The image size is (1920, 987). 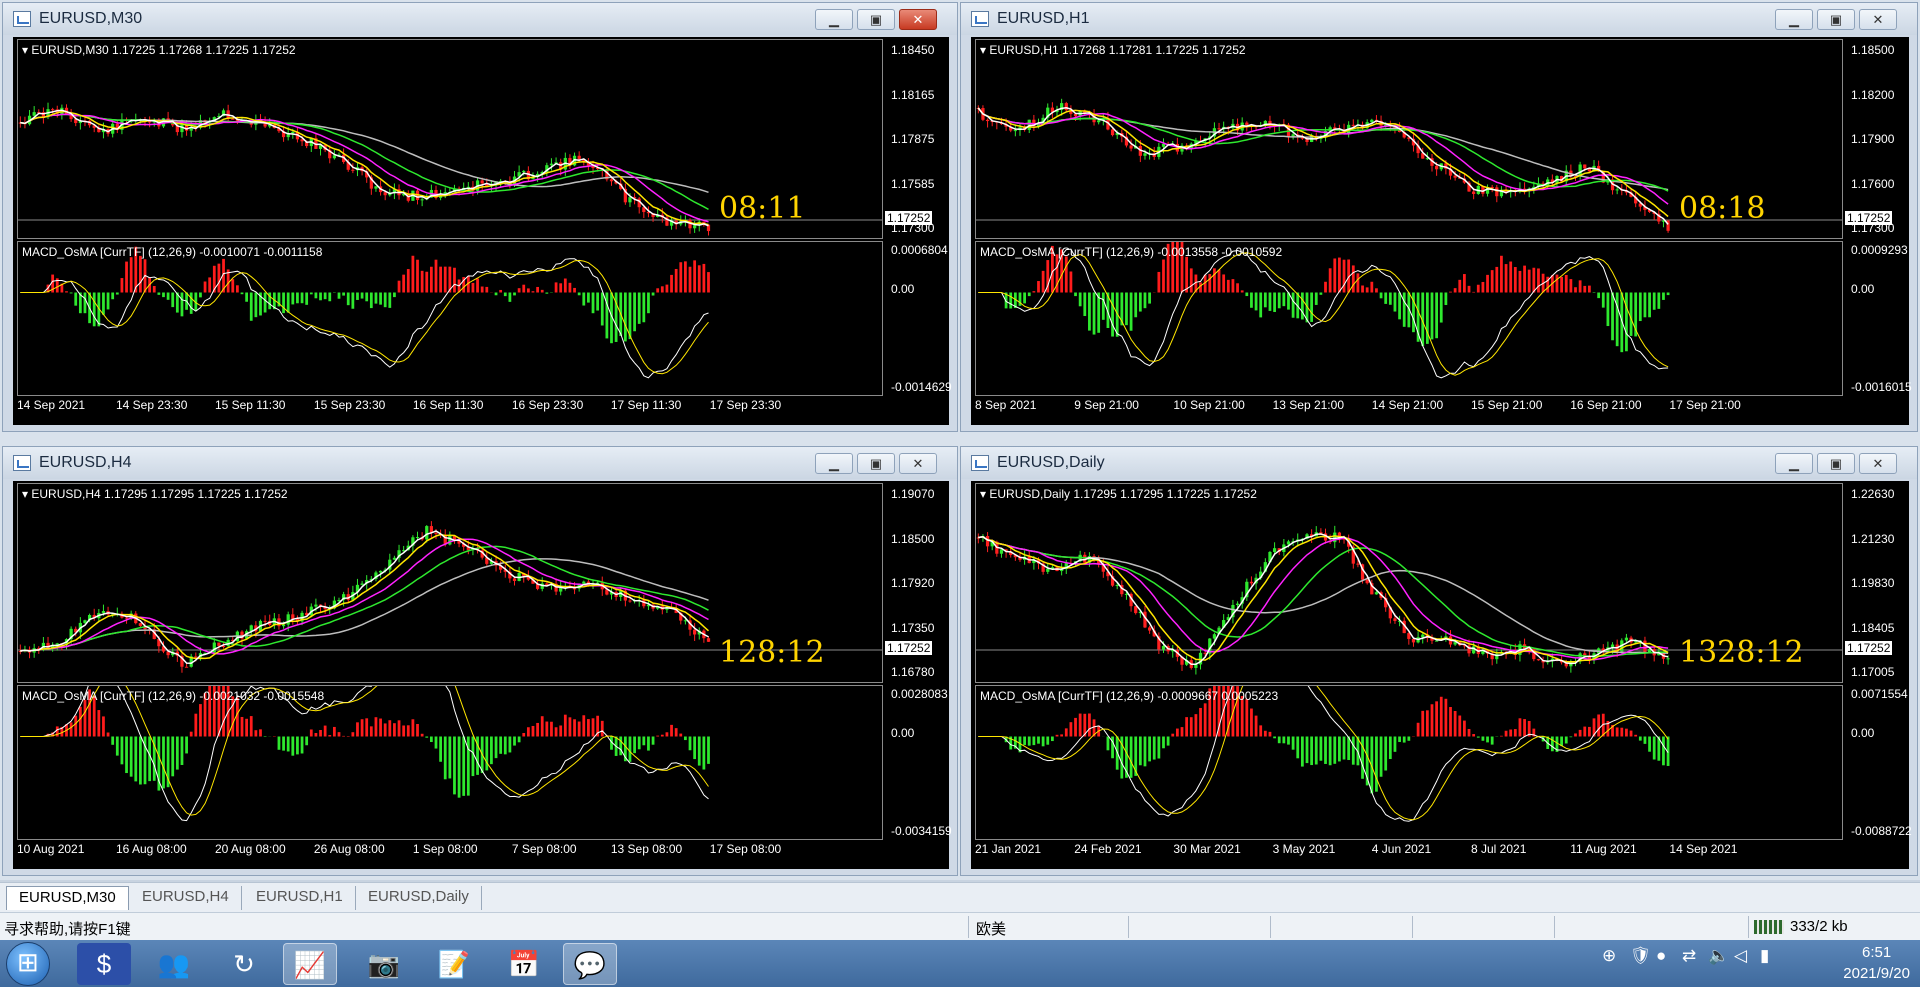 I want to click on calendar-icon: 📅, so click(x=524, y=964).